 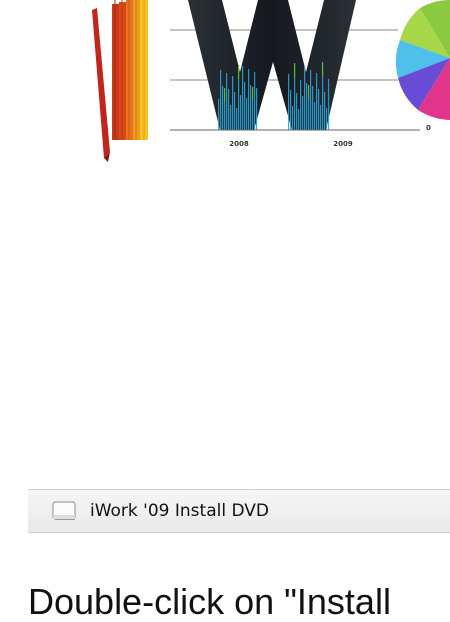 I want to click on year-label-2009: 2009, so click(x=343, y=144).